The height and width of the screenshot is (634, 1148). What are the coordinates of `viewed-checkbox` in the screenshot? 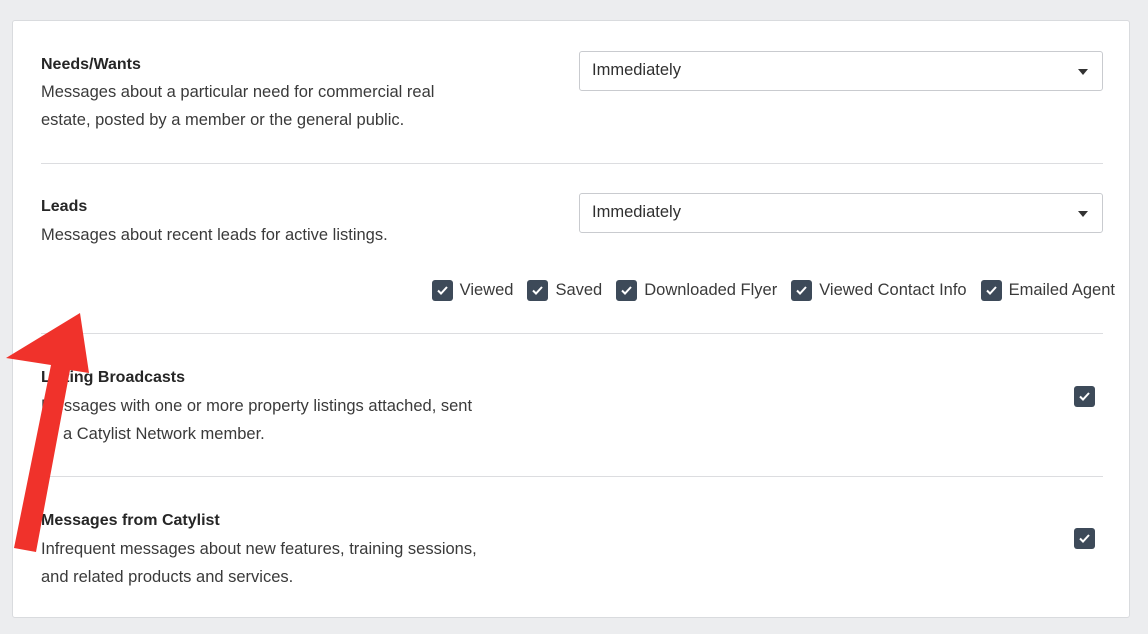 It's located at (442, 290).